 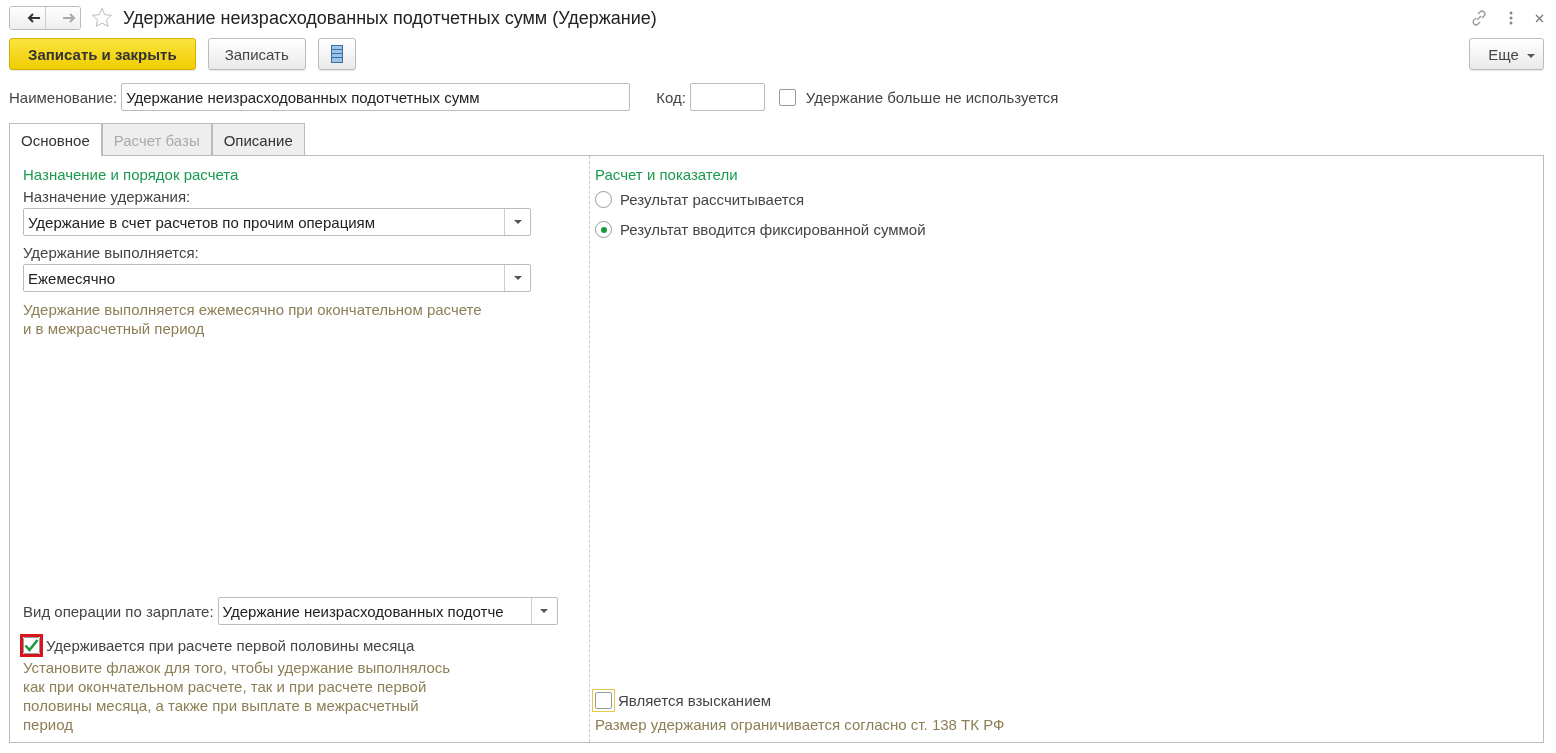 I want to click on checkbox-label: Является взысканием, so click(x=695, y=700).